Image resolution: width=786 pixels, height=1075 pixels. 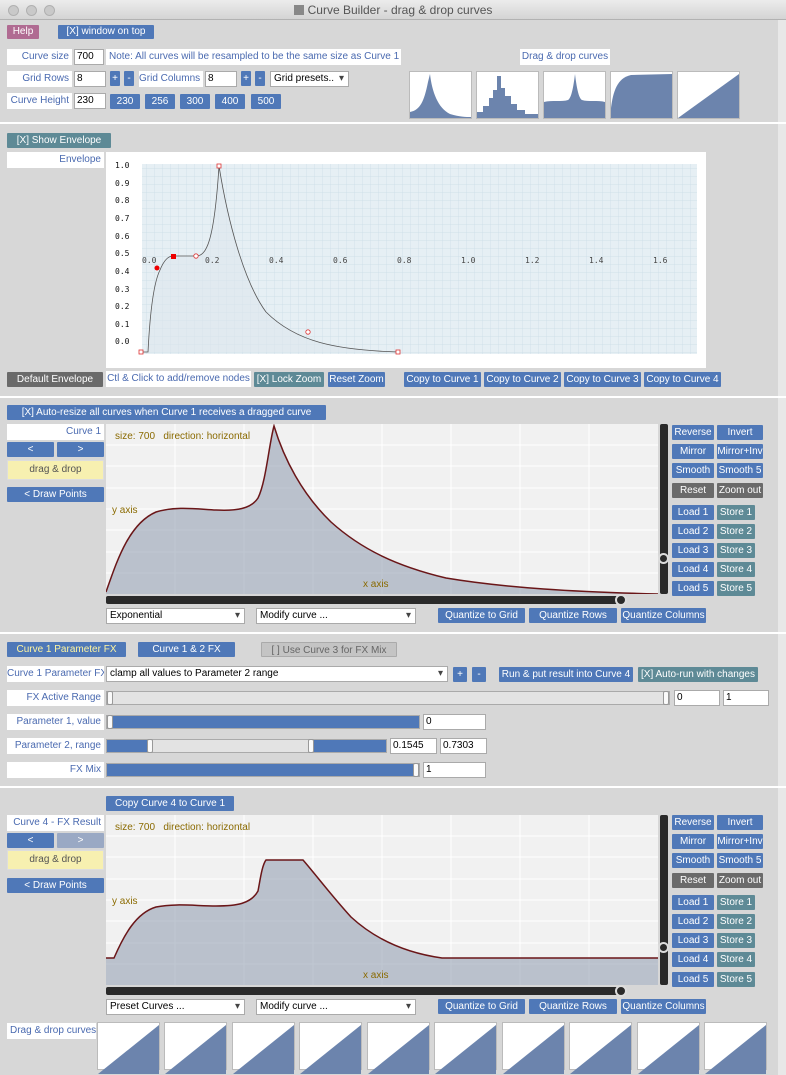 I want to click on curve-4-store-3: Store 3, so click(x=736, y=940).